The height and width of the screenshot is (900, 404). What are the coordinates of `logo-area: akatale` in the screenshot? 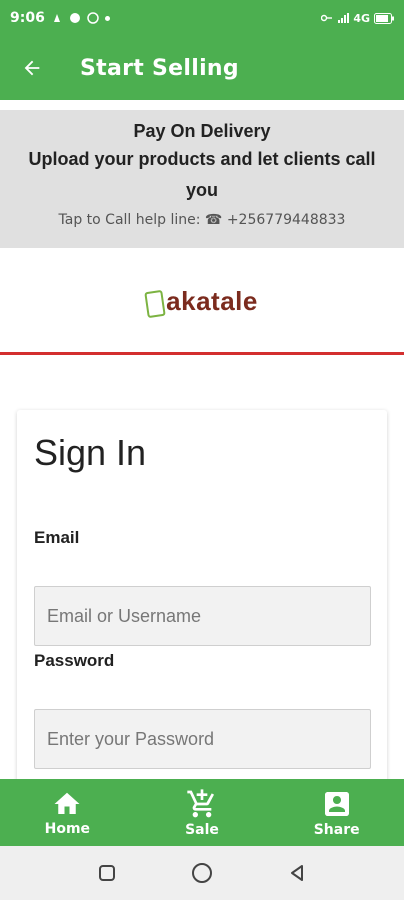 It's located at (202, 301).